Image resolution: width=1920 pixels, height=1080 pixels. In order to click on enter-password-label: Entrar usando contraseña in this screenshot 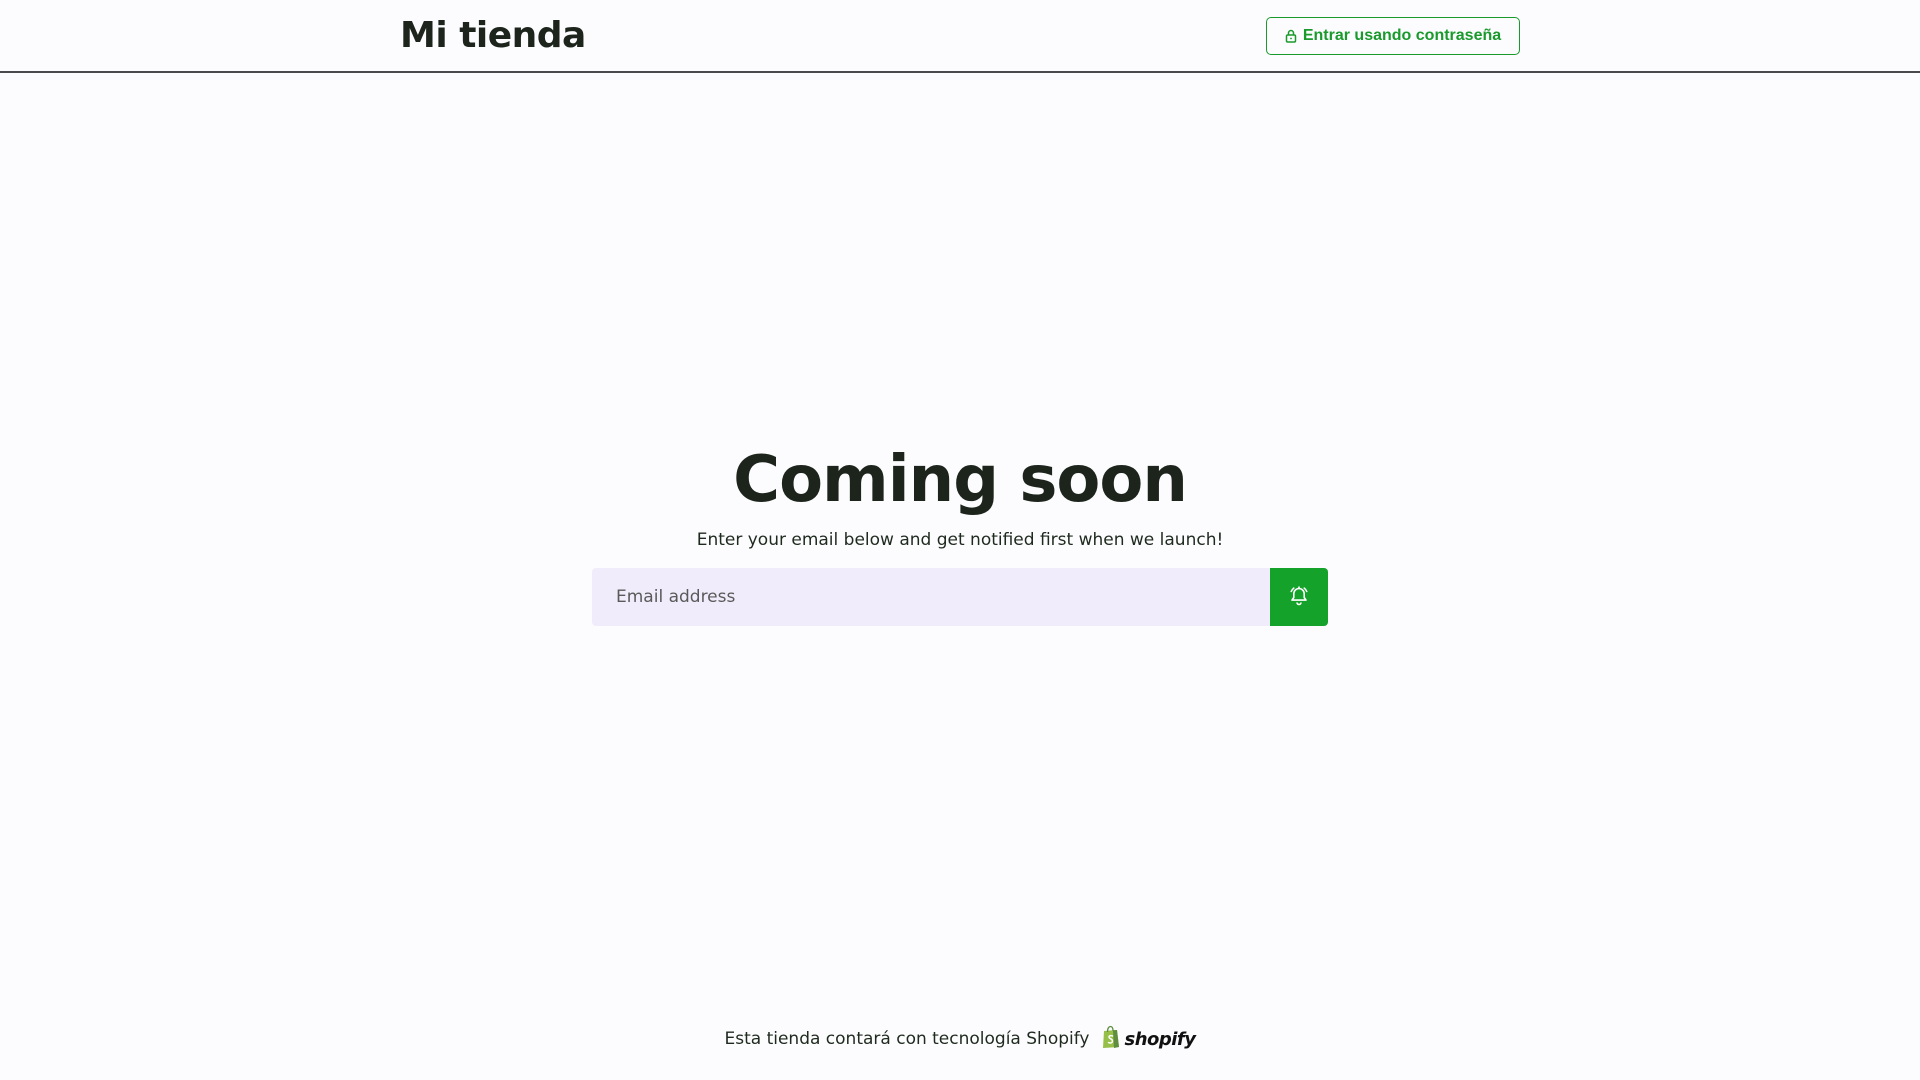, I will do `click(1402, 35)`.